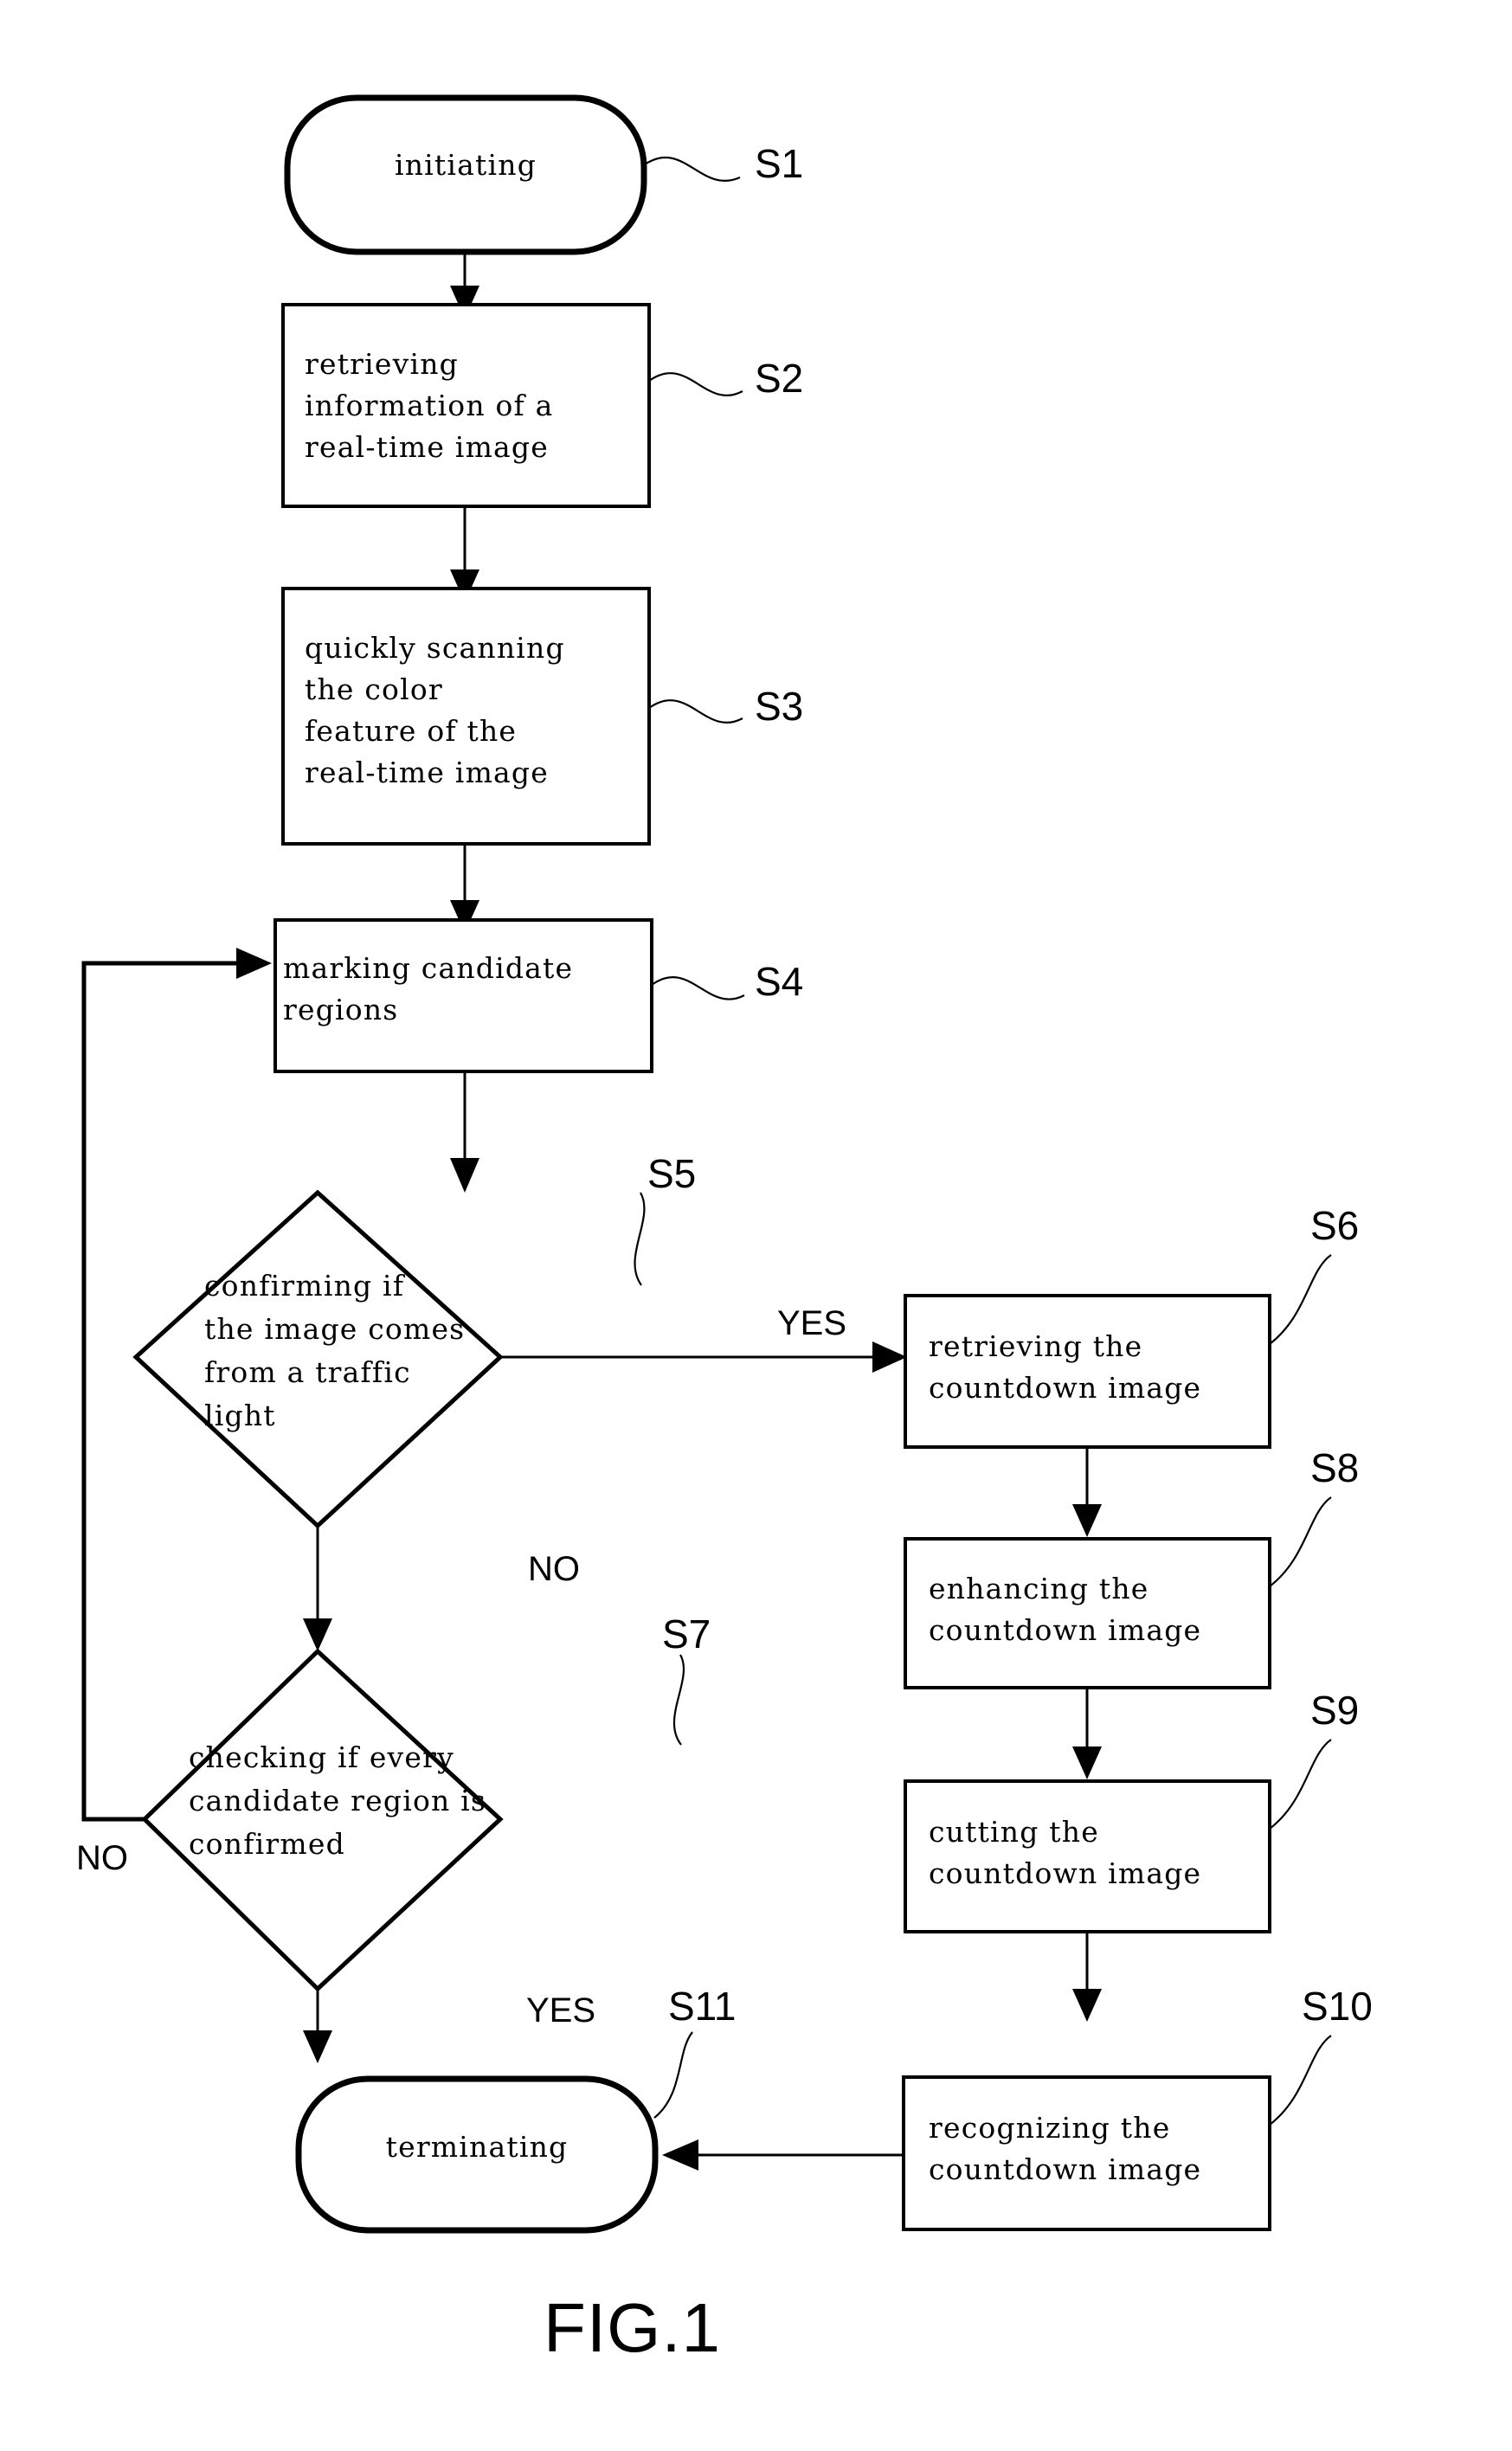 The height and width of the screenshot is (2451, 1512). I want to click on node-s4-line-1: marking candidate, so click(428, 968).